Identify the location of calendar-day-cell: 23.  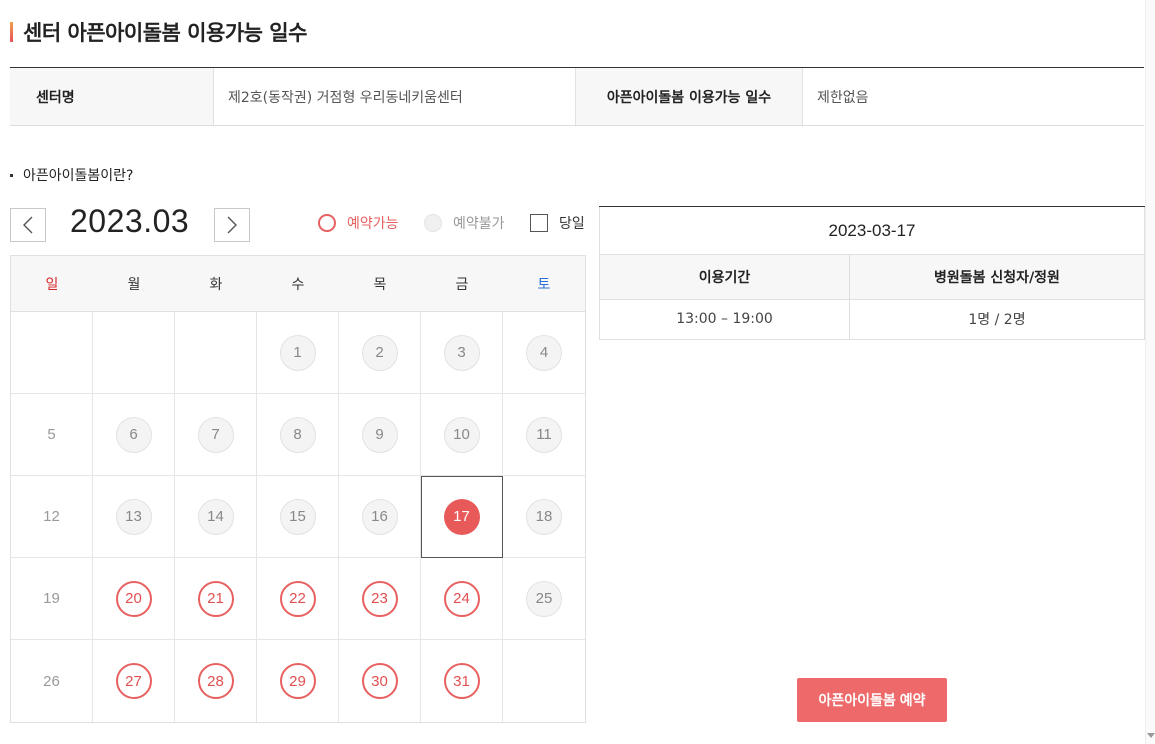
(380, 599).